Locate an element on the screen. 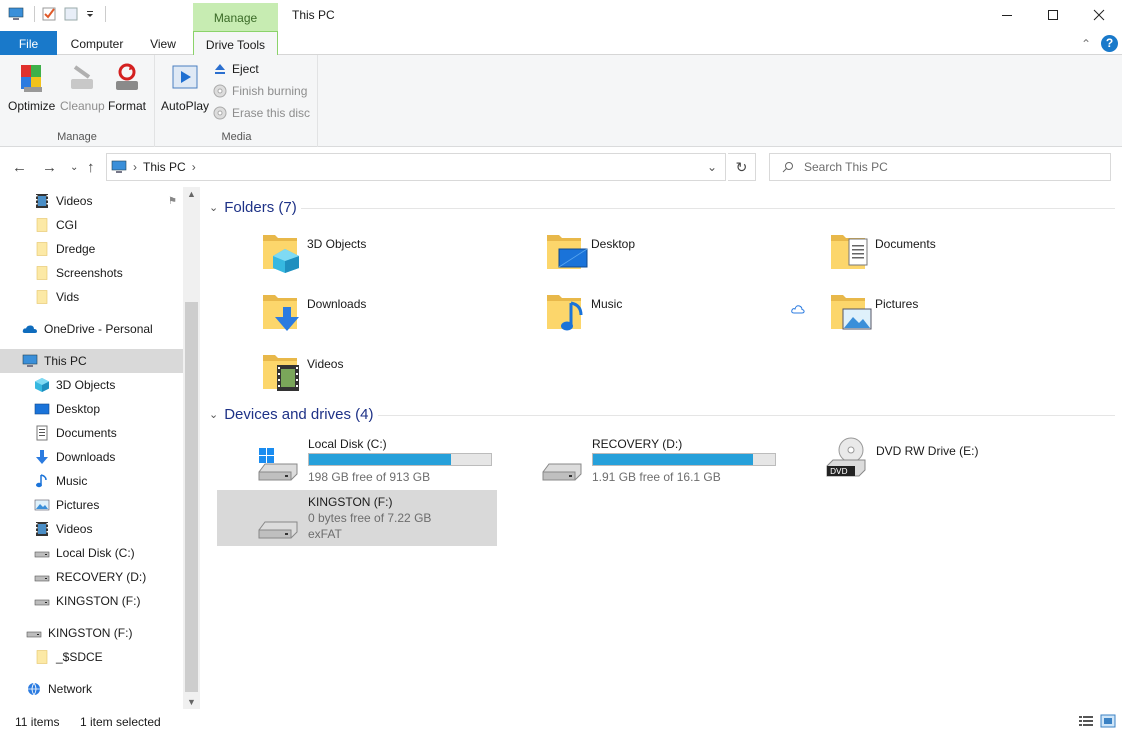  nav-scrollbar-thumb is located at coordinates (191, 497).